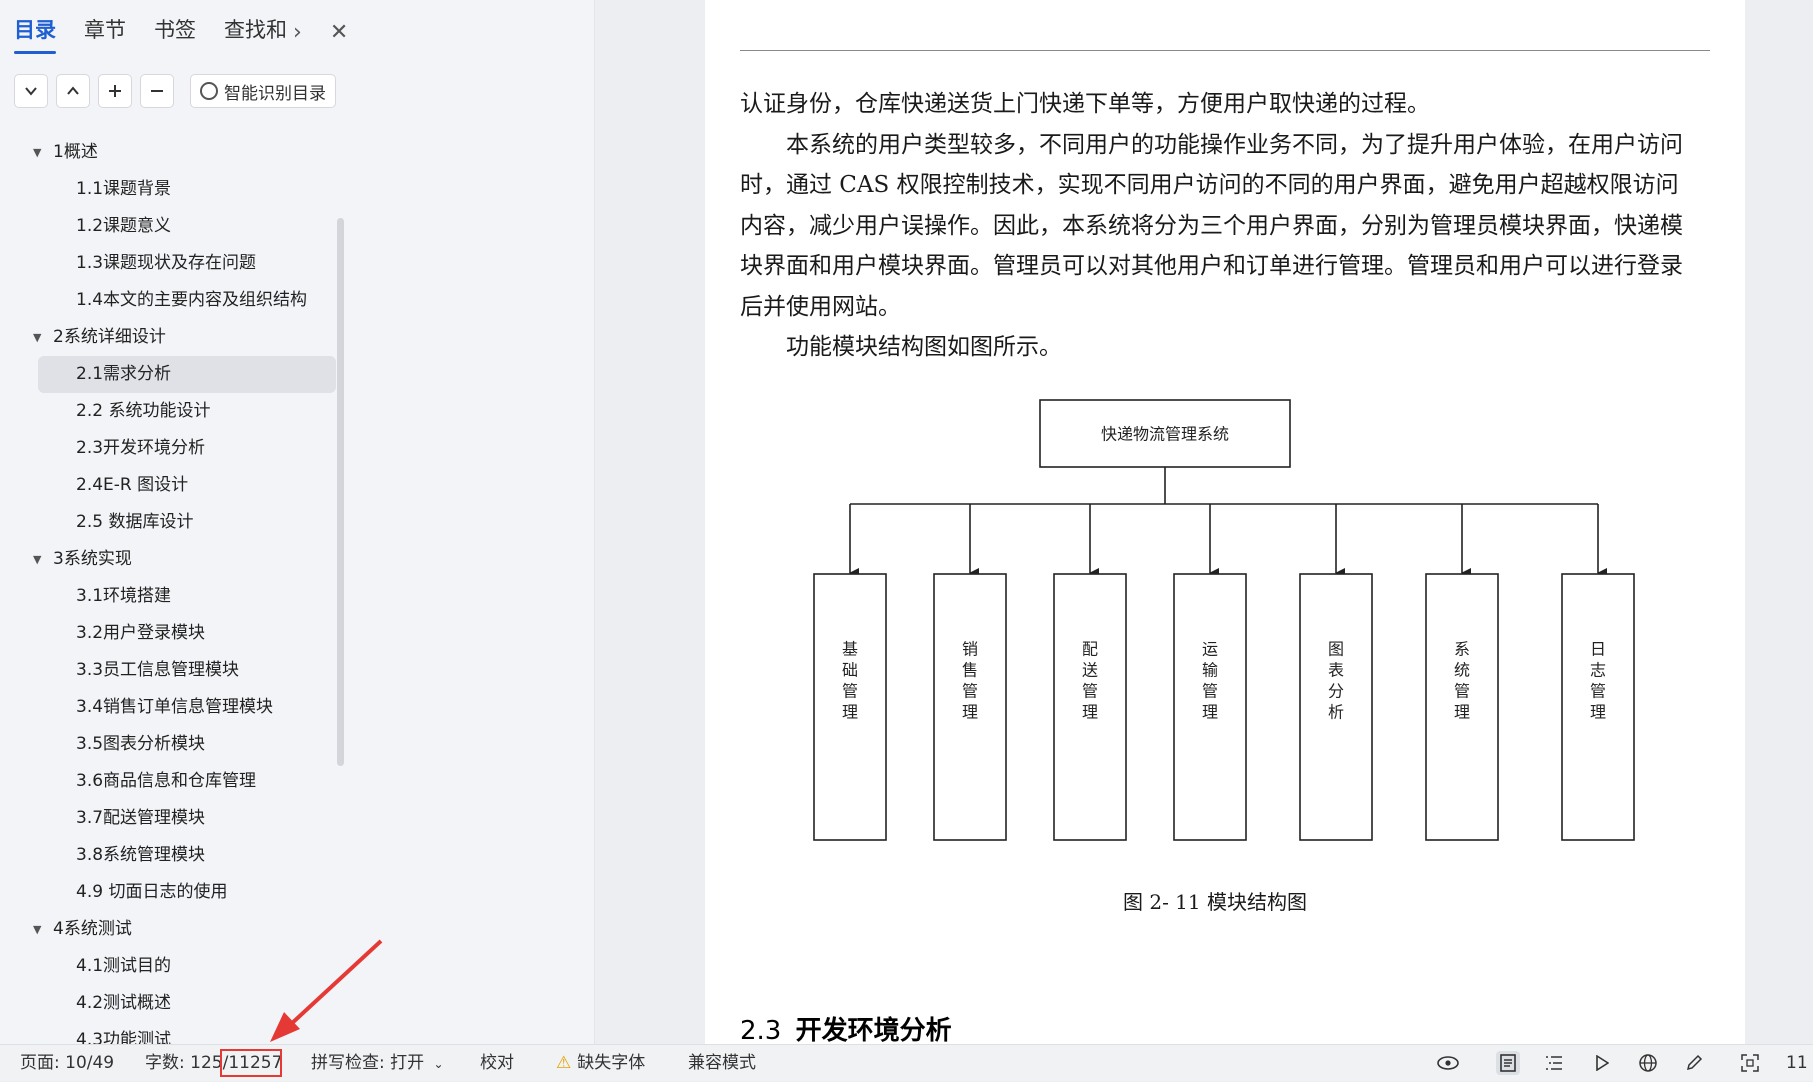 The width and height of the screenshot is (1813, 1082). What do you see at coordinates (438, 1064) in the screenshot?
I see `chevron-down-icon: ⌄` at bounding box center [438, 1064].